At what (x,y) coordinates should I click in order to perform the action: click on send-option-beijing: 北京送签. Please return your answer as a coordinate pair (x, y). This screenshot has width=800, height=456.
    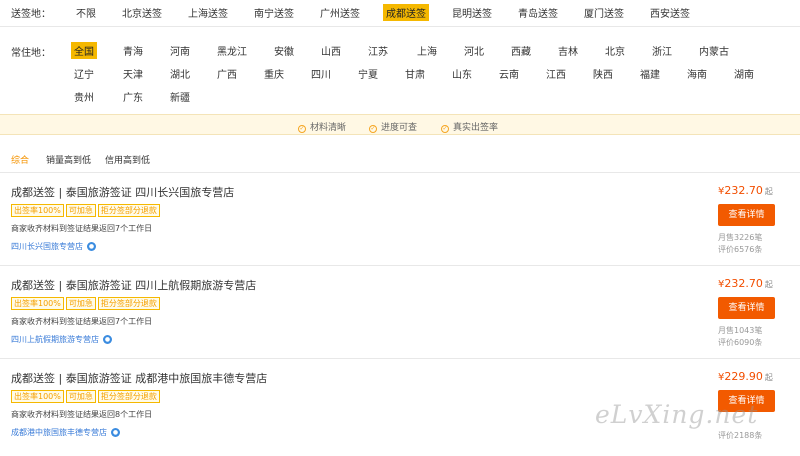
    Looking at the image, I should click on (142, 12).